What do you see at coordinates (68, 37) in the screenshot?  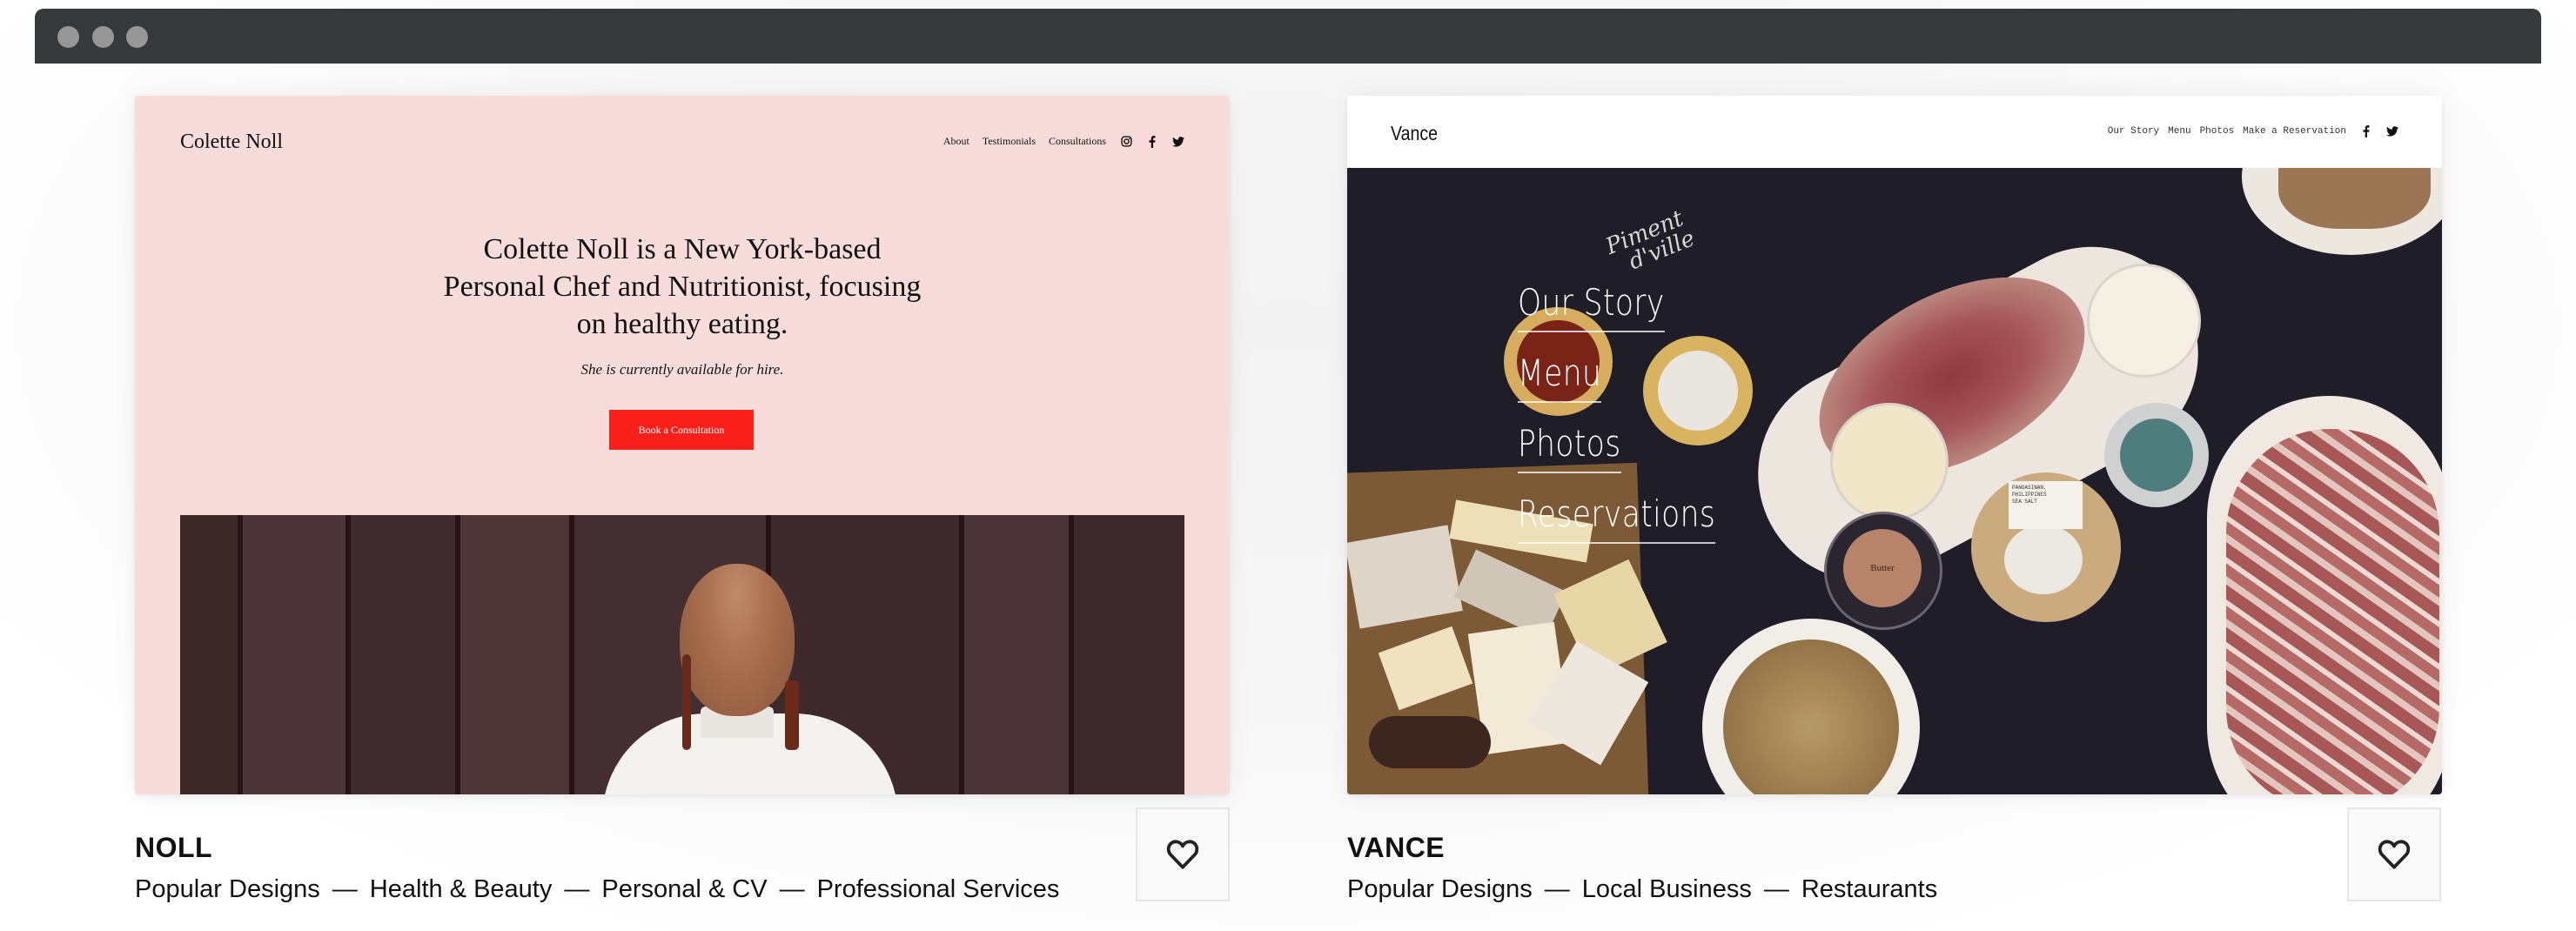 I see `window-close-dot` at bounding box center [68, 37].